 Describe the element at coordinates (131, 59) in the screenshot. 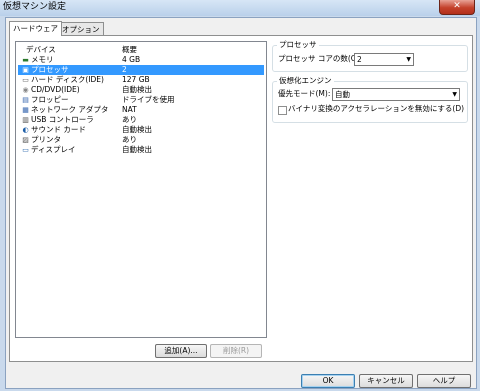

I see `device-summary: 4 GB` at that location.